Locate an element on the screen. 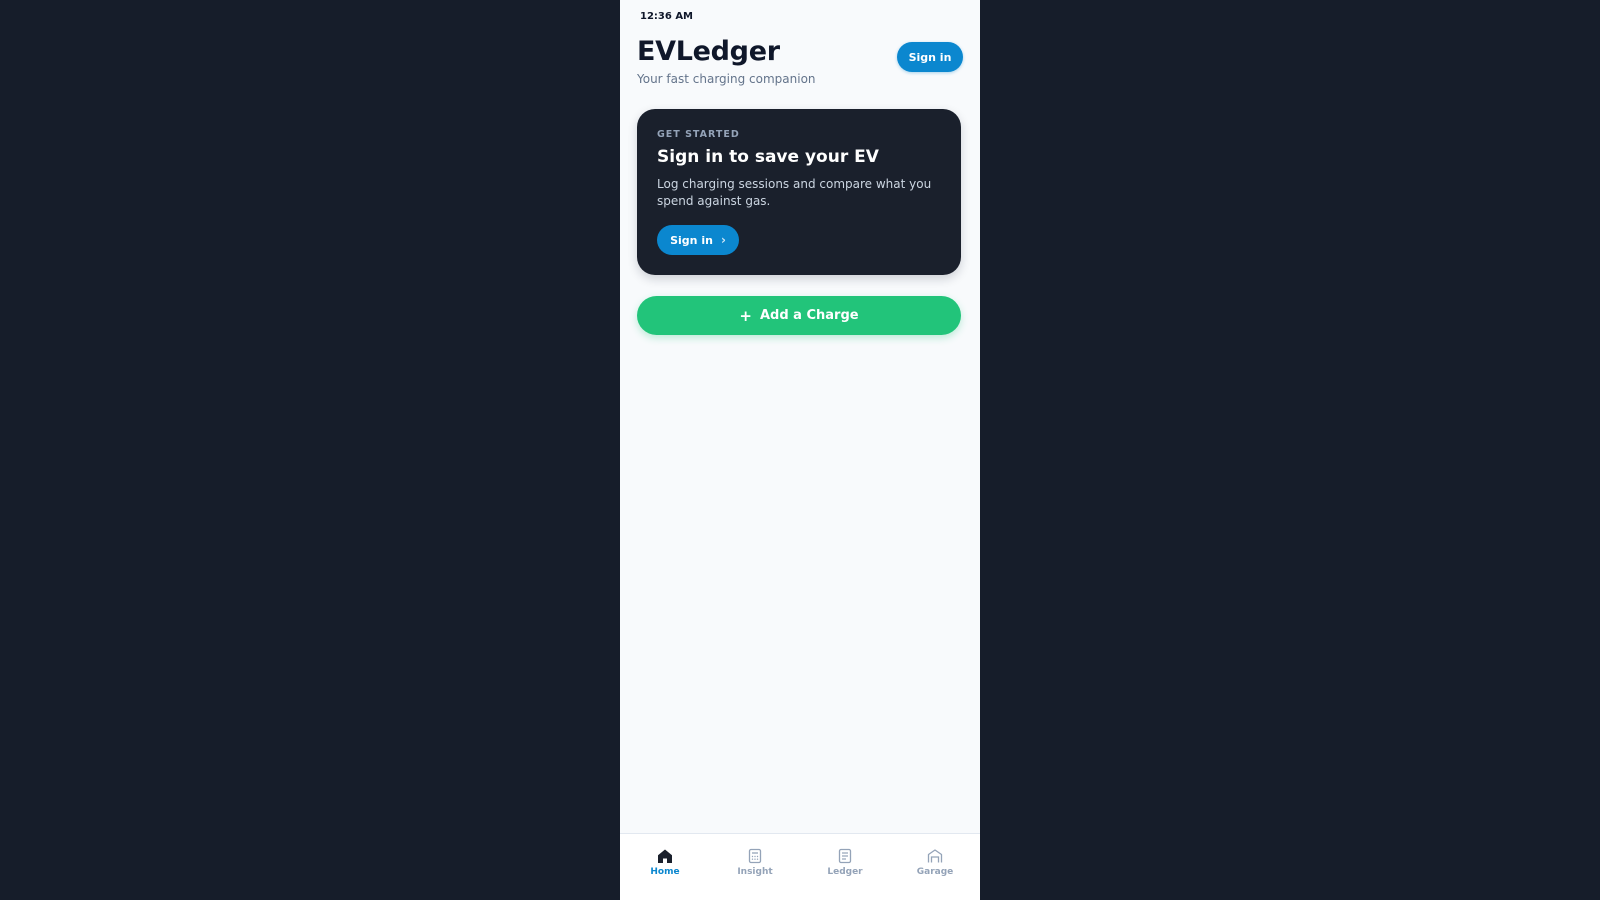 The width and height of the screenshot is (1600, 900). nav-label-garage: Garage is located at coordinates (935, 872).